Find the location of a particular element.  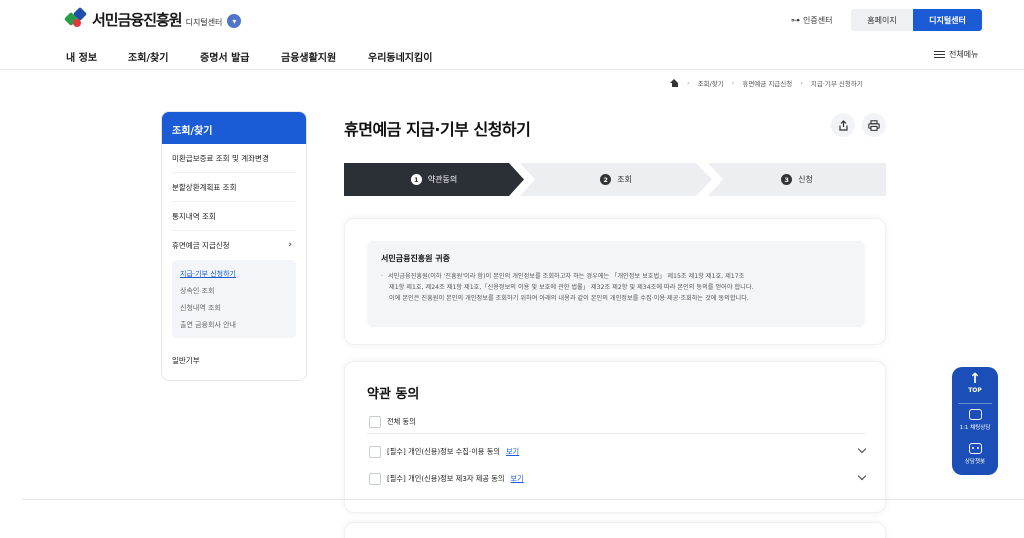

logo-name: 서민금융진흥원 is located at coordinates (137, 19).